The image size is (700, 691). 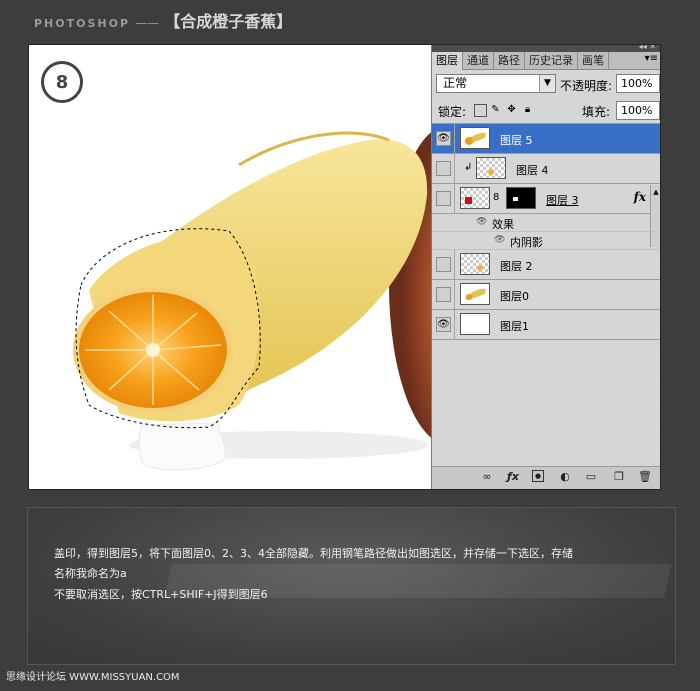 I want to click on instruction-line-3: 不要取消选区，按CTRL+SHIF+J得到图层6, so click(x=161, y=594).